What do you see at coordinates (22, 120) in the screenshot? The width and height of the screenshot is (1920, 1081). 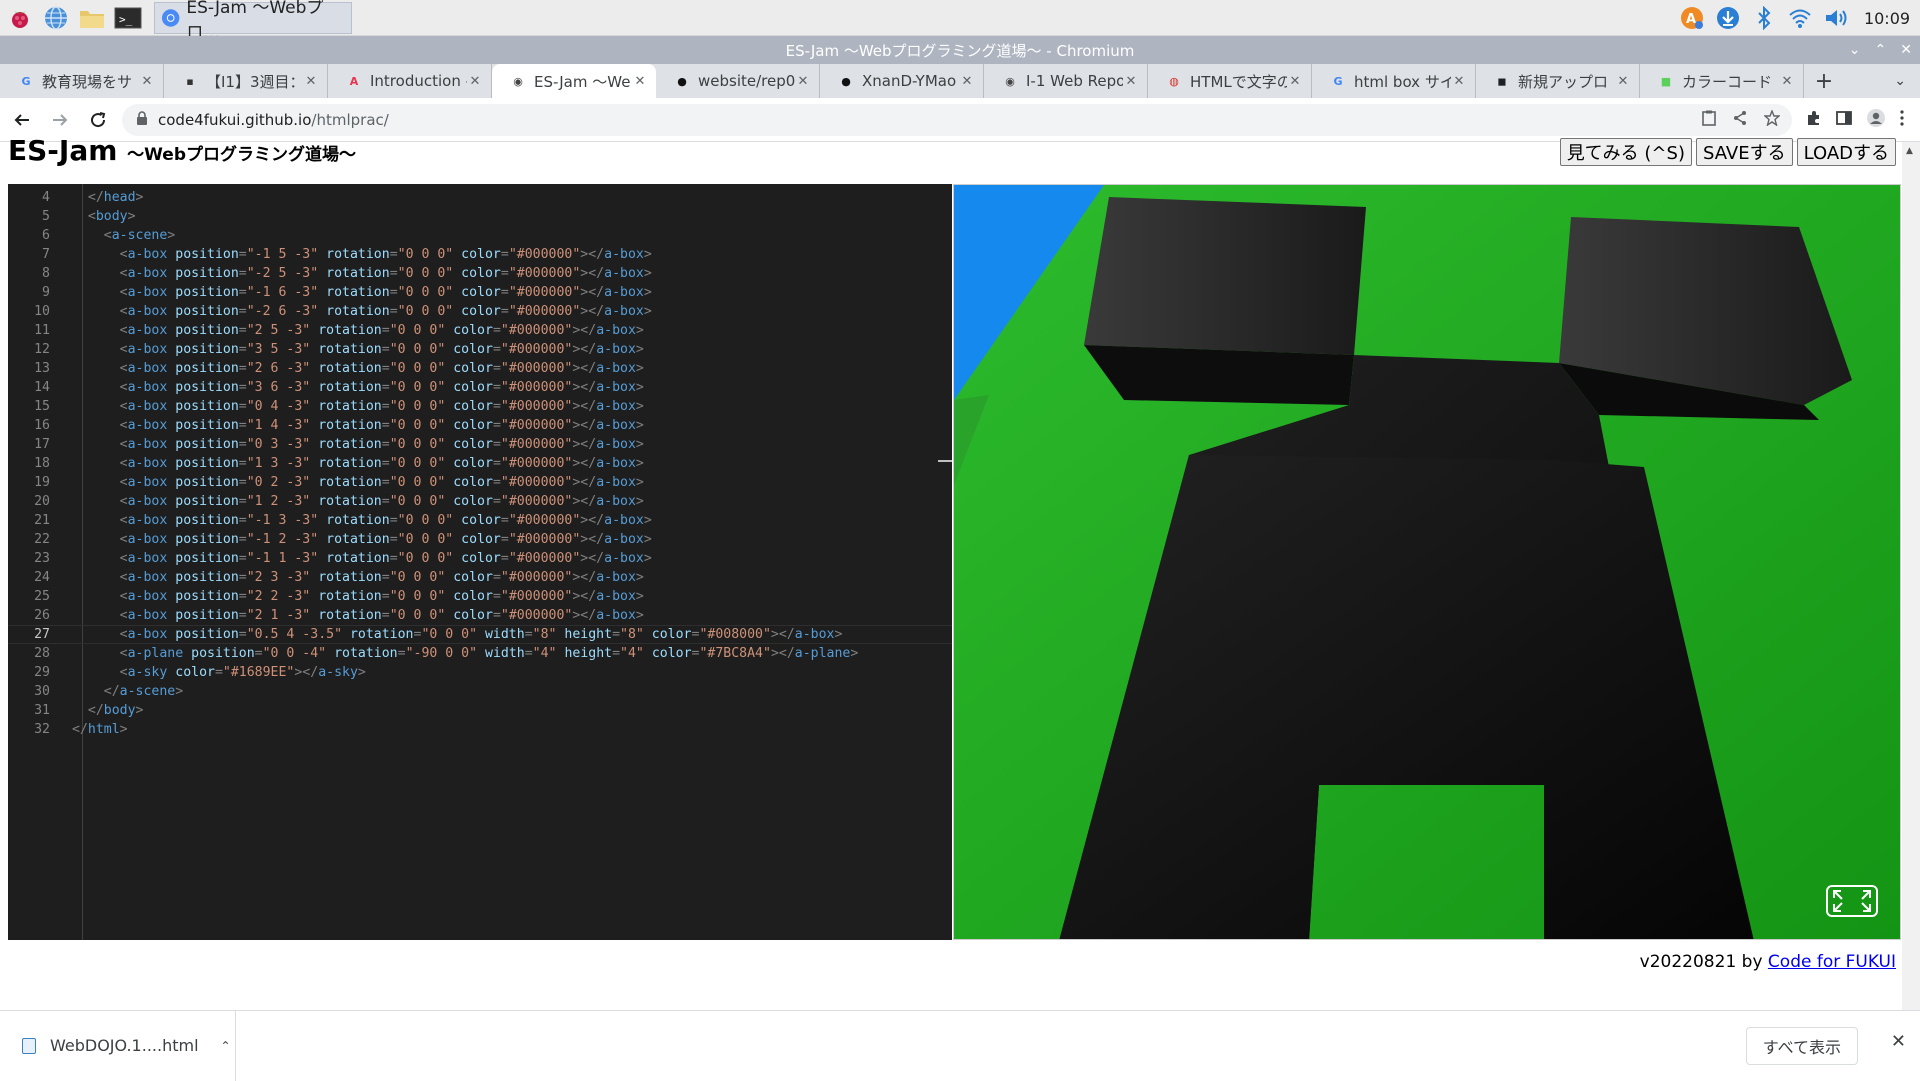 I see `back-button` at bounding box center [22, 120].